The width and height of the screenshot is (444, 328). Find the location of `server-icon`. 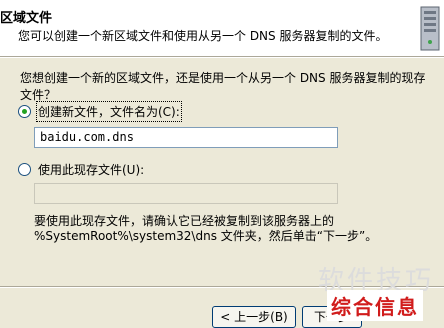

server-icon is located at coordinates (430, 28).